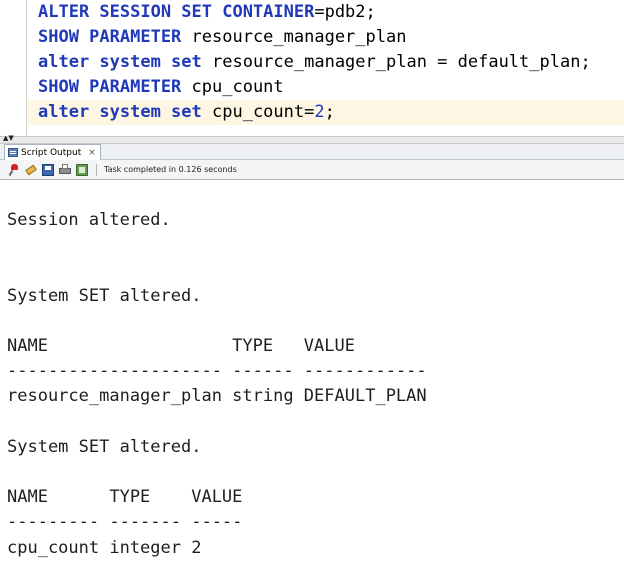 The image size is (624, 568). Describe the element at coordinates (329, 112) in the screenshot. I see `sql-text: ;` at that location.